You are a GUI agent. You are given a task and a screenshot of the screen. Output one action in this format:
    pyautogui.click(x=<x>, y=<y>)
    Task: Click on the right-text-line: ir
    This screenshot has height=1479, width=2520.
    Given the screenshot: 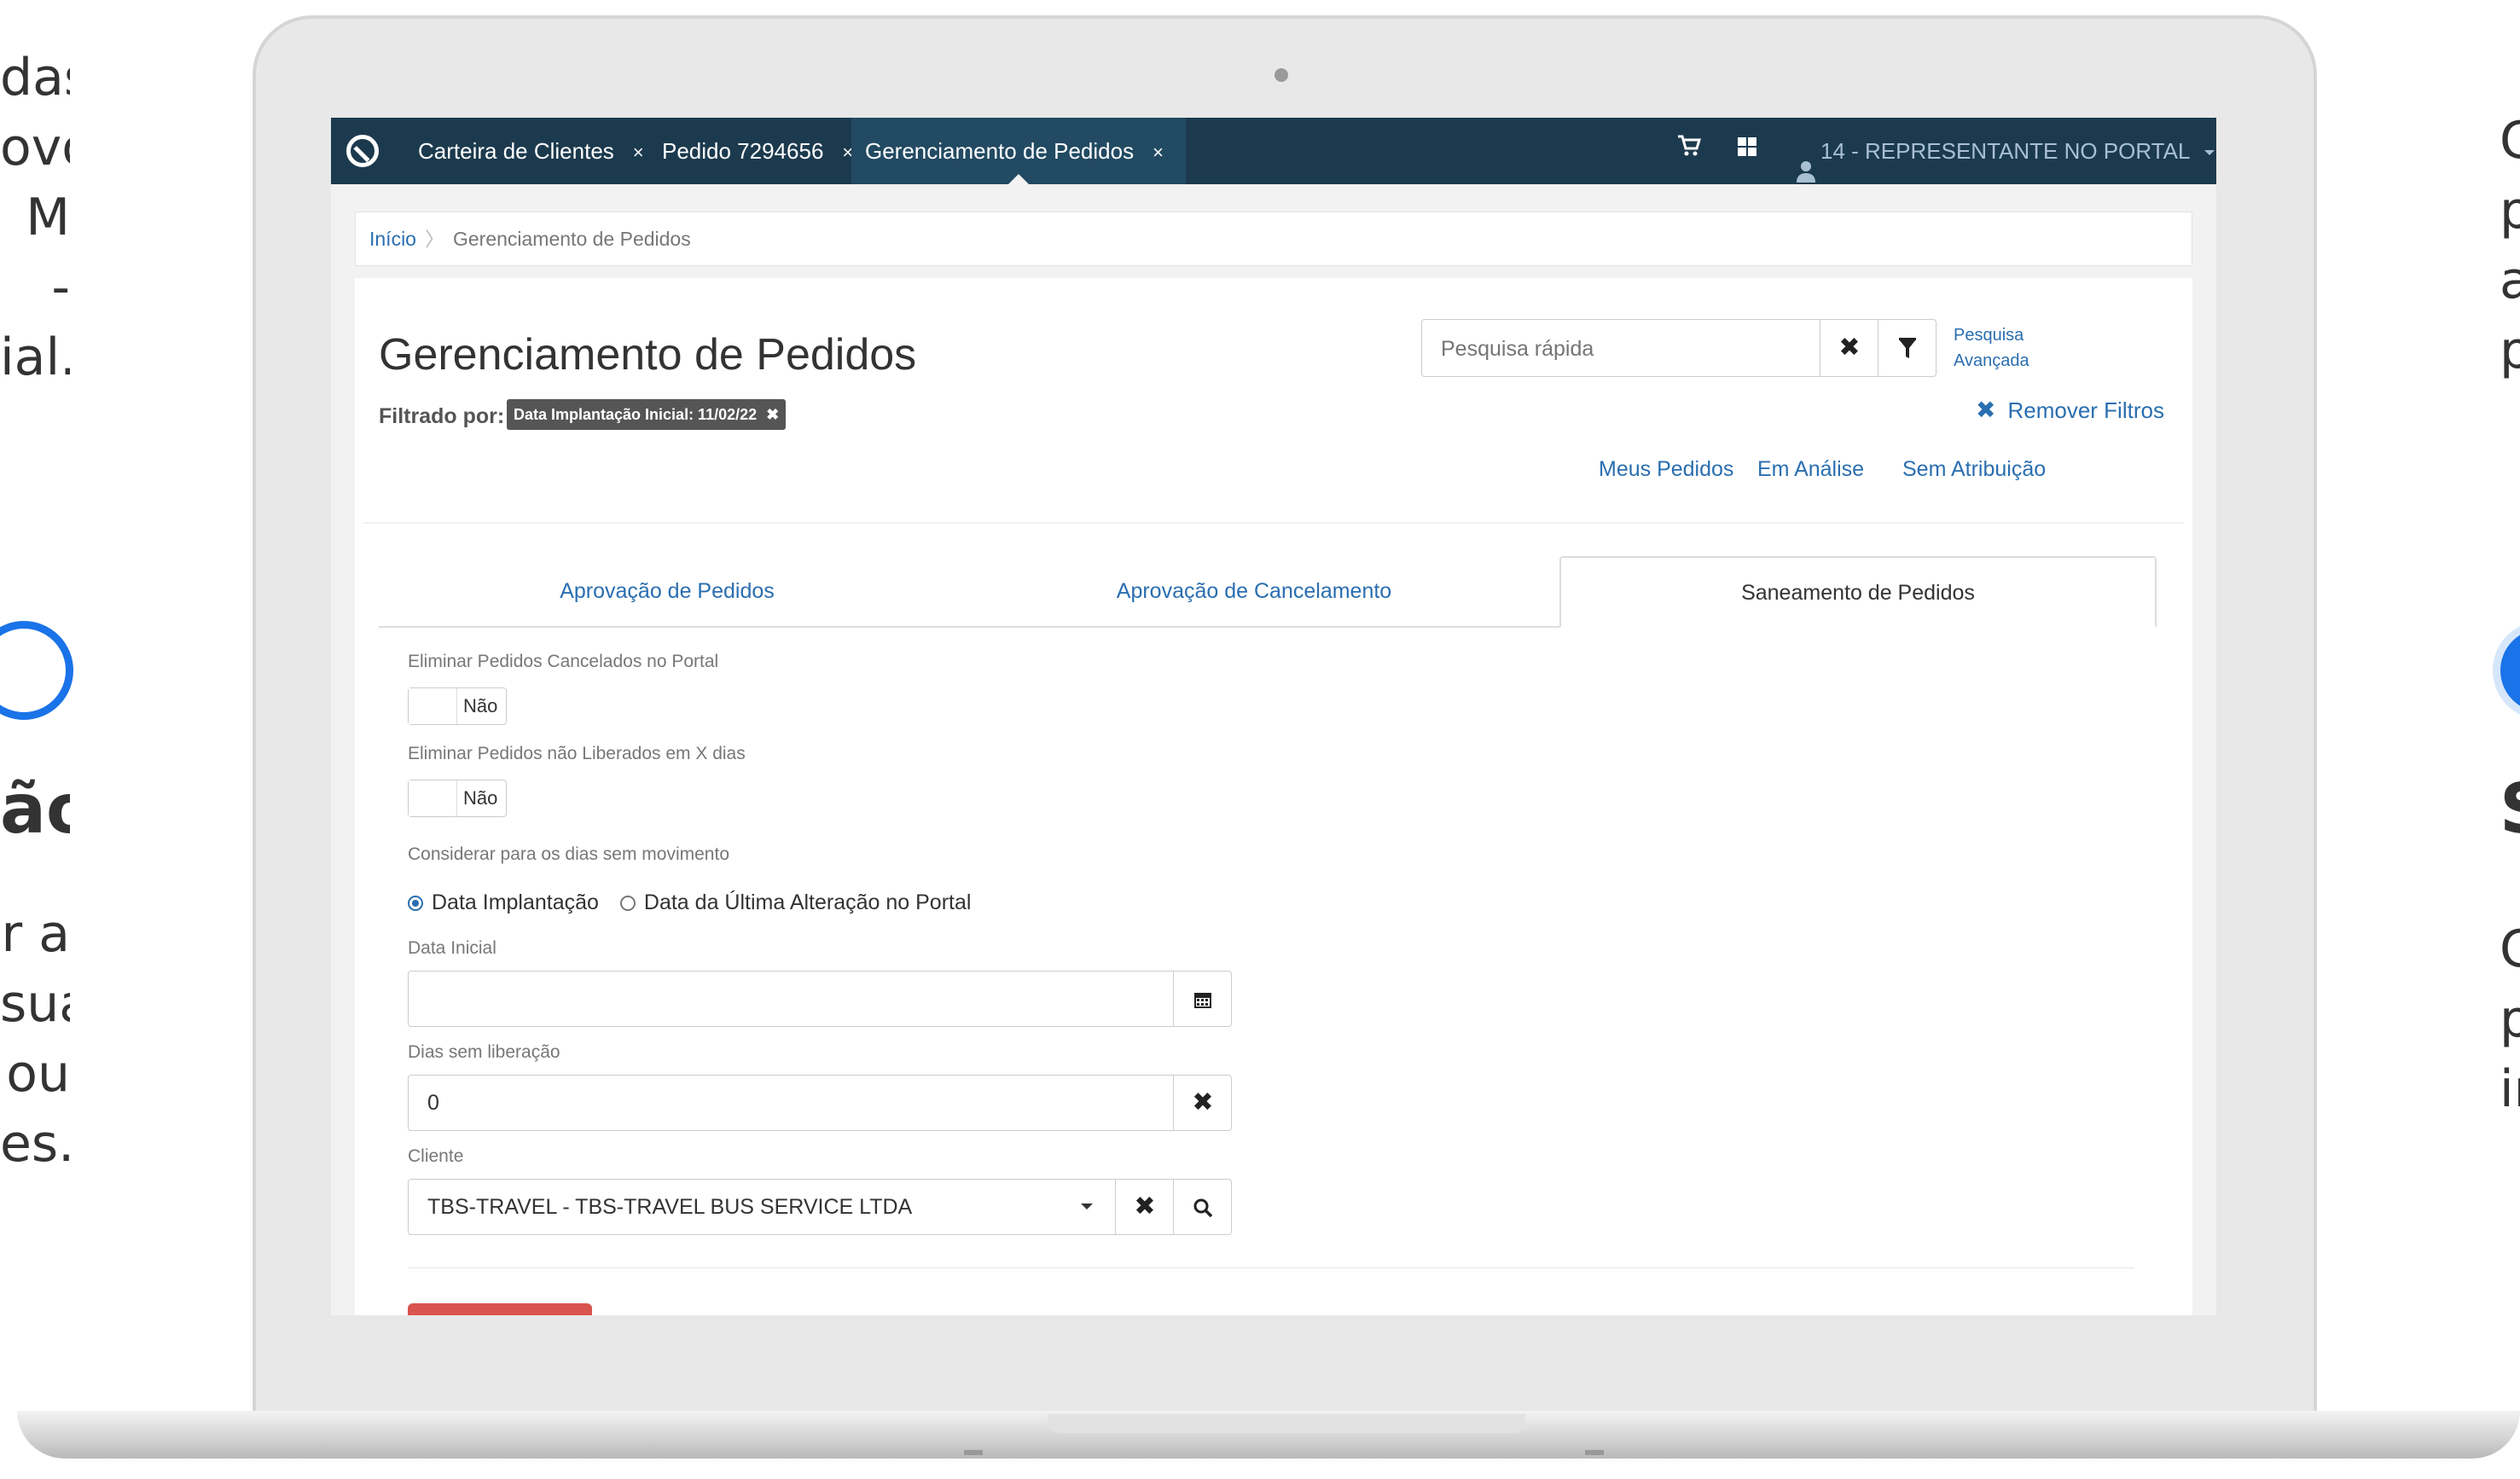 What is the action you would take?
    pyautogui.click(x=2510, y=1089)
    